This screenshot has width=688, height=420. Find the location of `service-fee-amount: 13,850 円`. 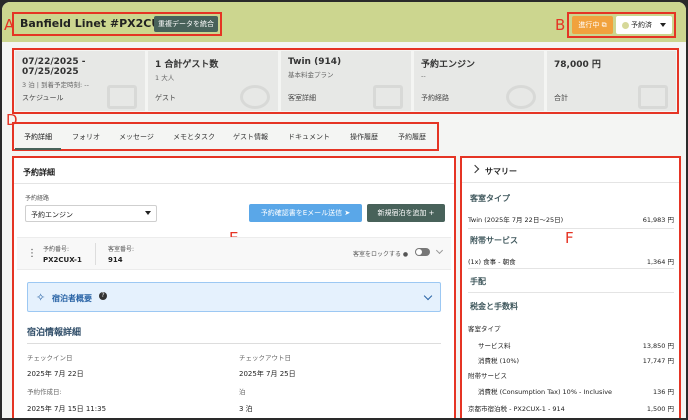

service-fee-amount: 13,850 円 is located at coordinates (658, 346).